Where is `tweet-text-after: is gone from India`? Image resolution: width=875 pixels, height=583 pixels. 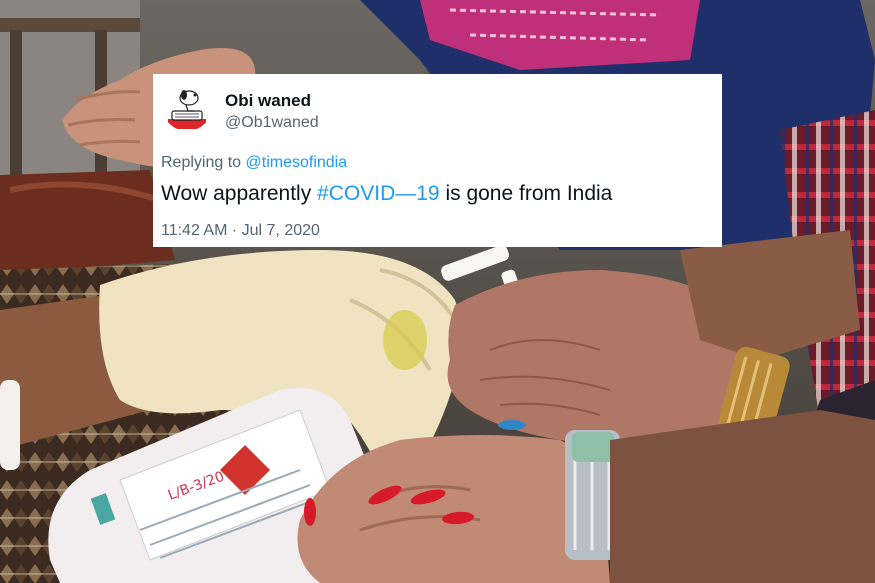 tweet-text-after: is gone from India is located at coordinates (529, 193).